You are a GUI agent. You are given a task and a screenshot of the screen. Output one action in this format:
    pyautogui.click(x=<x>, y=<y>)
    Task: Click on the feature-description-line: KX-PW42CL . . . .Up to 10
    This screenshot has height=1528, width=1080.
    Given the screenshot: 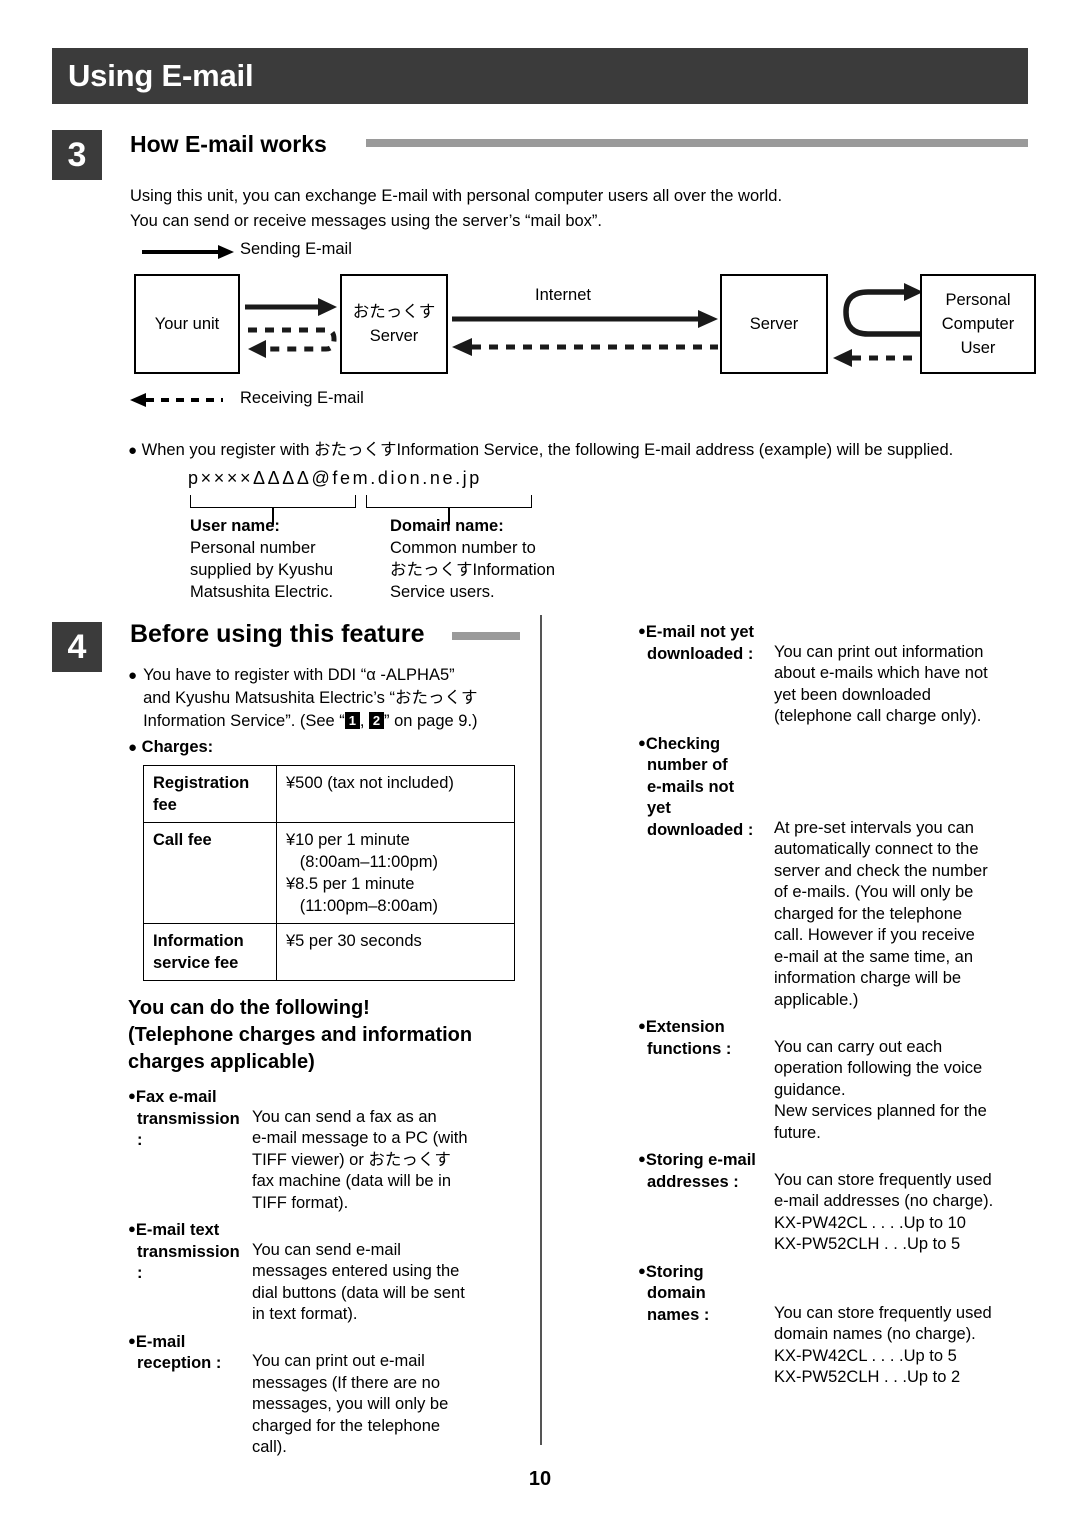 What is the action you would take?
    pyautogui.click(x=870, y=1222)
    